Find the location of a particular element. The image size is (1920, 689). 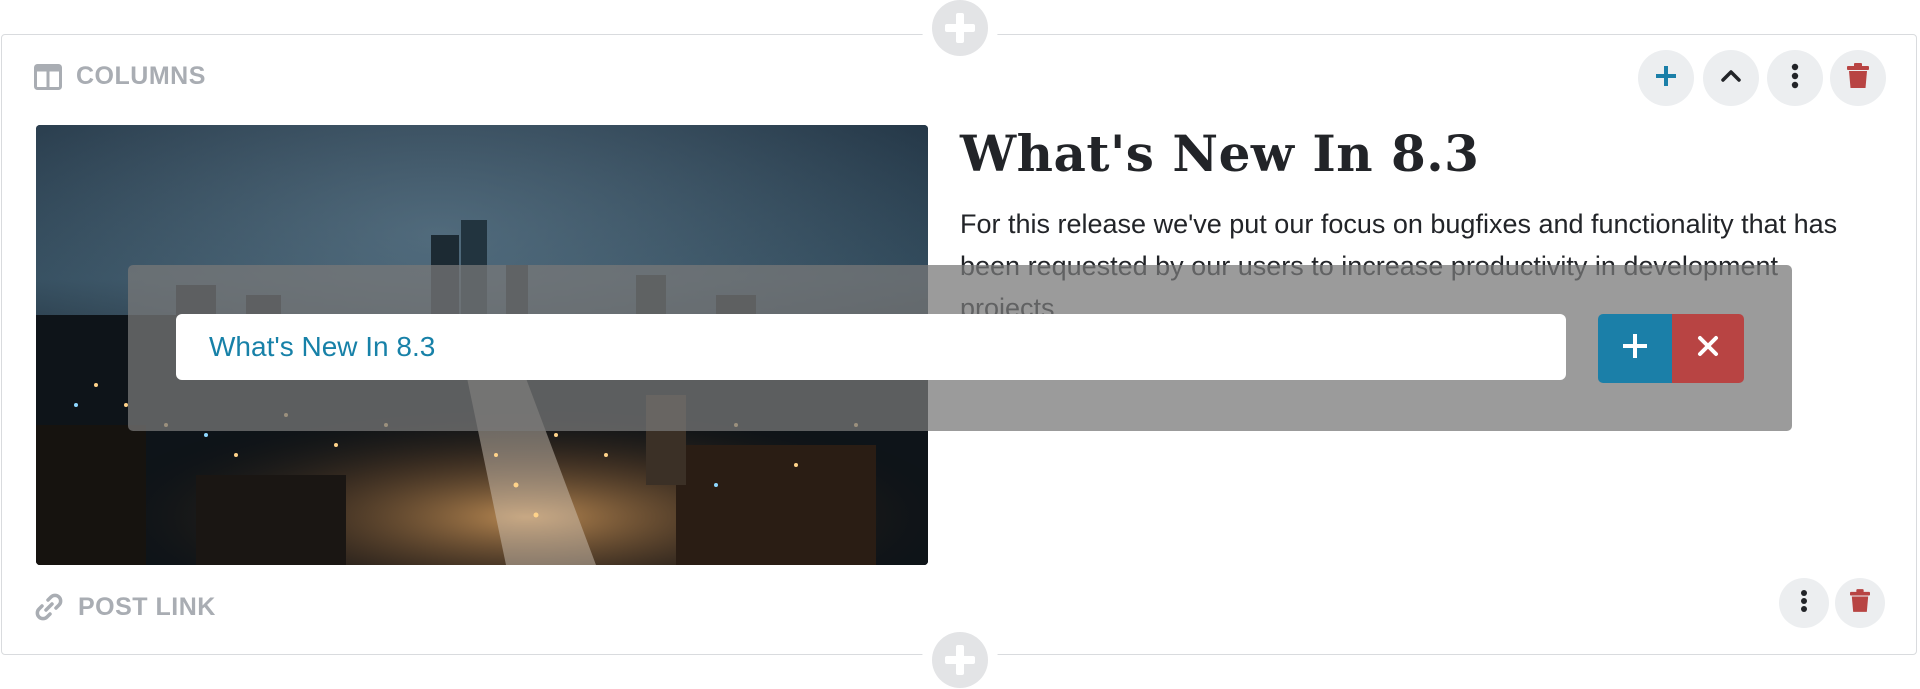

collapse-button is located at coordinates (1731, 78).